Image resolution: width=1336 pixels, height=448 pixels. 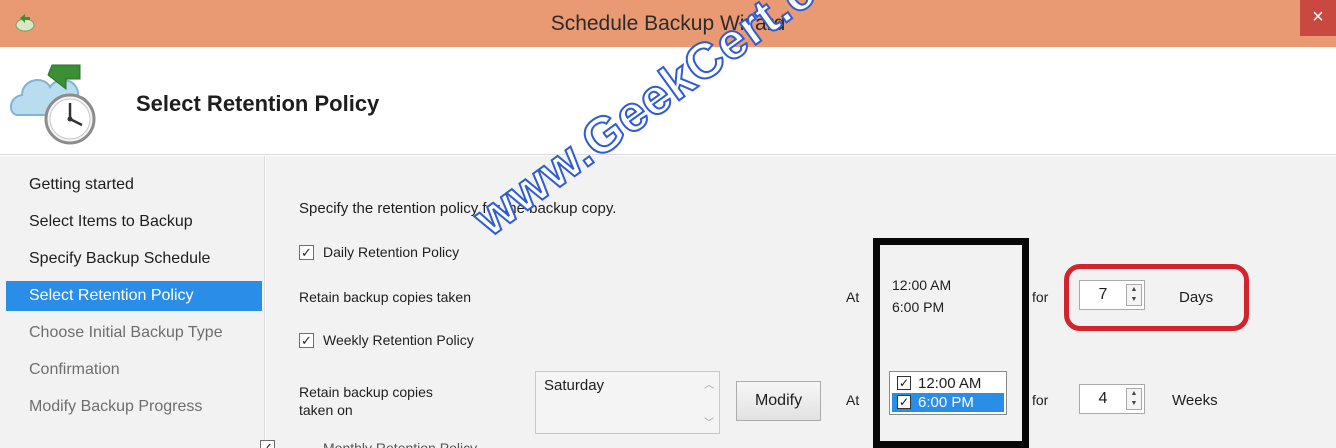 What do you see at coordinates (134, 296) in the screenshot?
I see `step-retention-policy: Select Retention Policy` at bounding box center [134, 296].